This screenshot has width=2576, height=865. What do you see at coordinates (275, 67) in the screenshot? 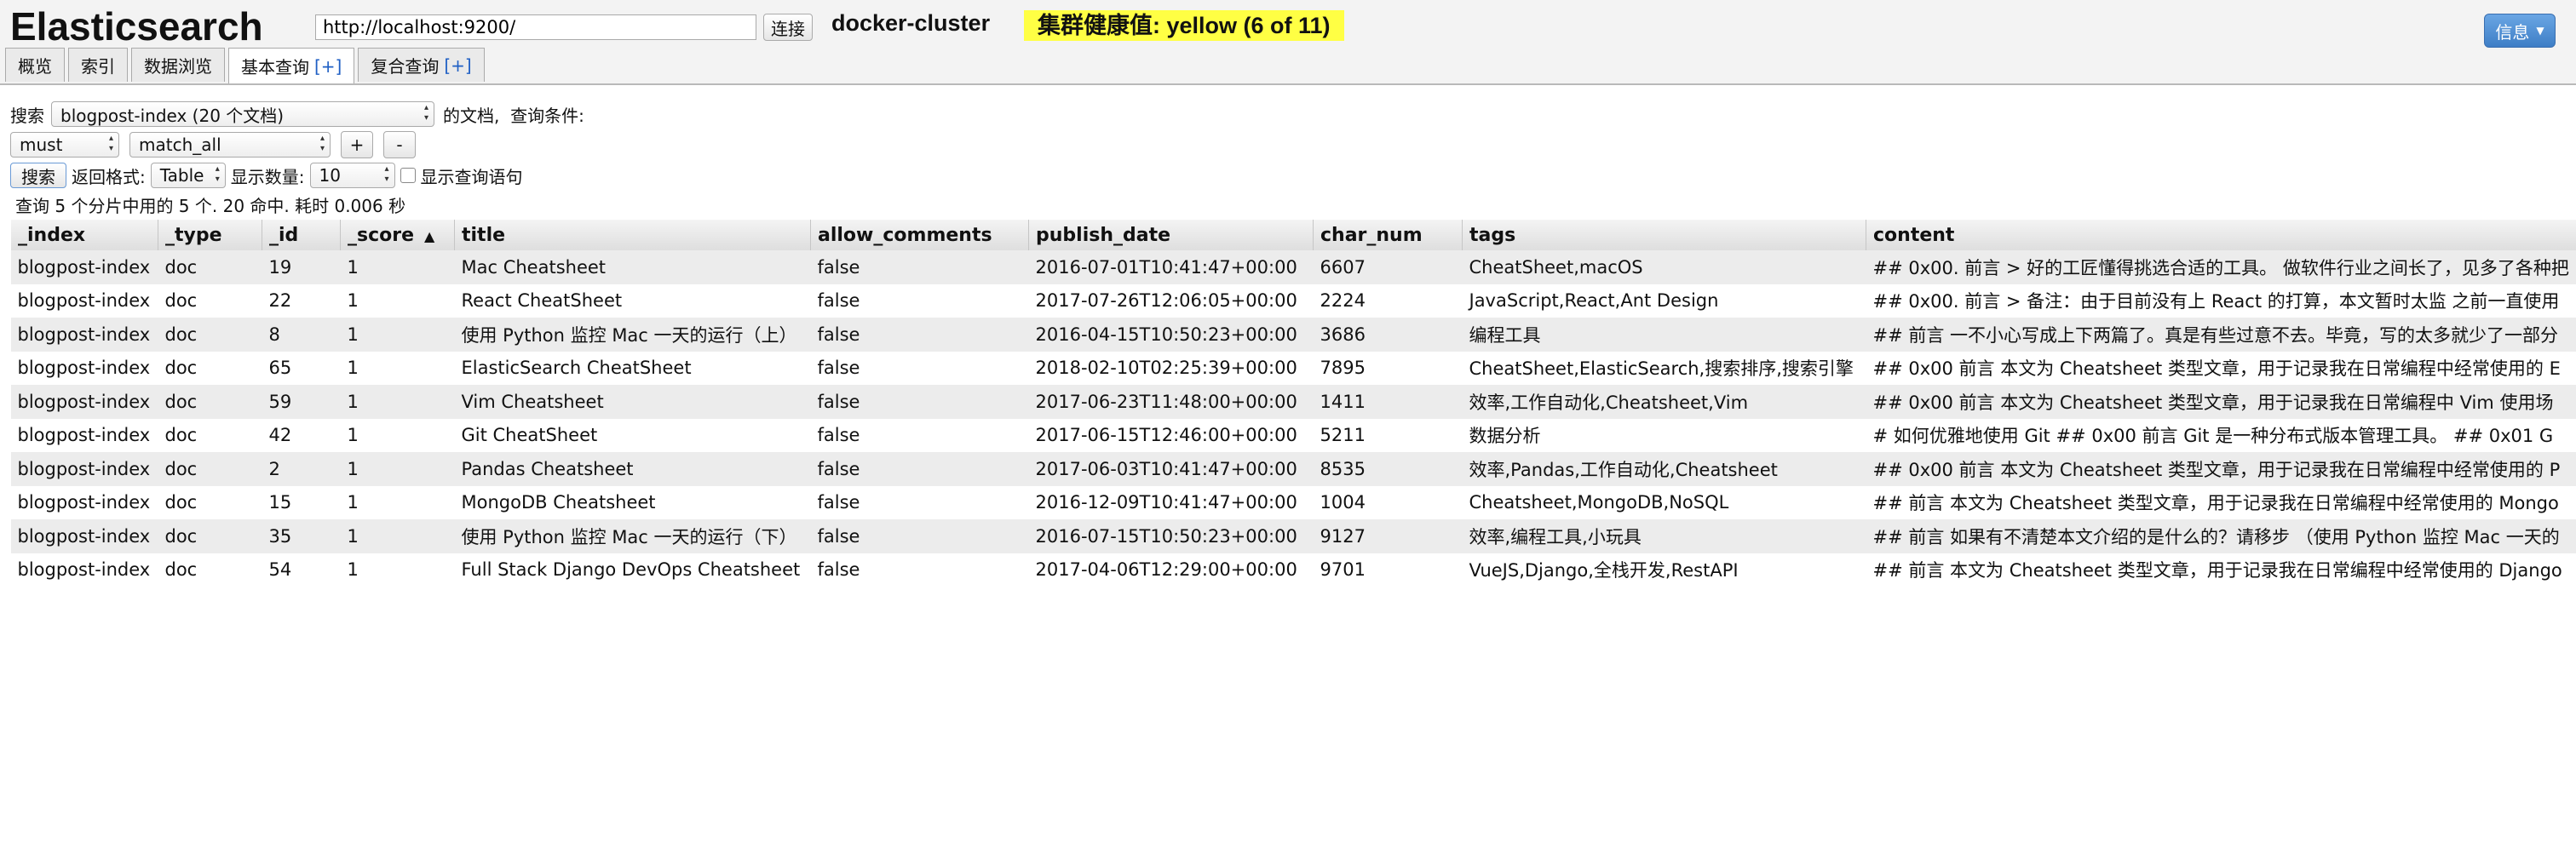
I see `tab-label: 基本查询` at bounding box center [275, 67].